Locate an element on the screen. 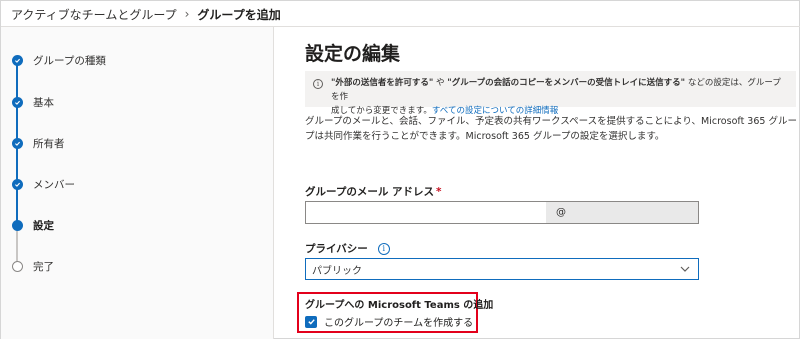 This screenshot has height=339, width=800. info-setting-2: "グループの会話のコピーをメンバーの受信トレイに送信する" is located at coordinates (566, 83).